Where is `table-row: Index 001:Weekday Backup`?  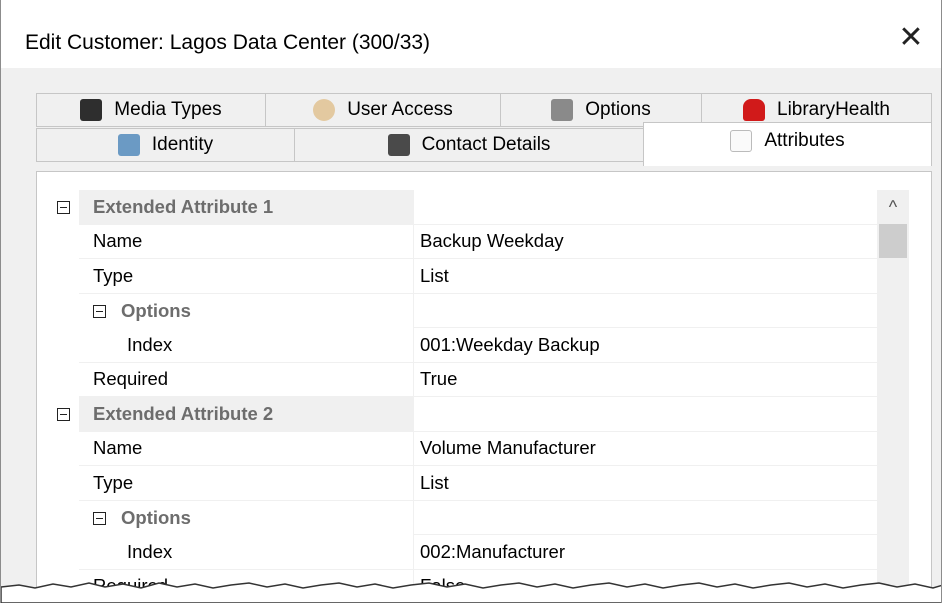
table-row: Index 001:Weekday Backup is located at coordinates (464, 345).